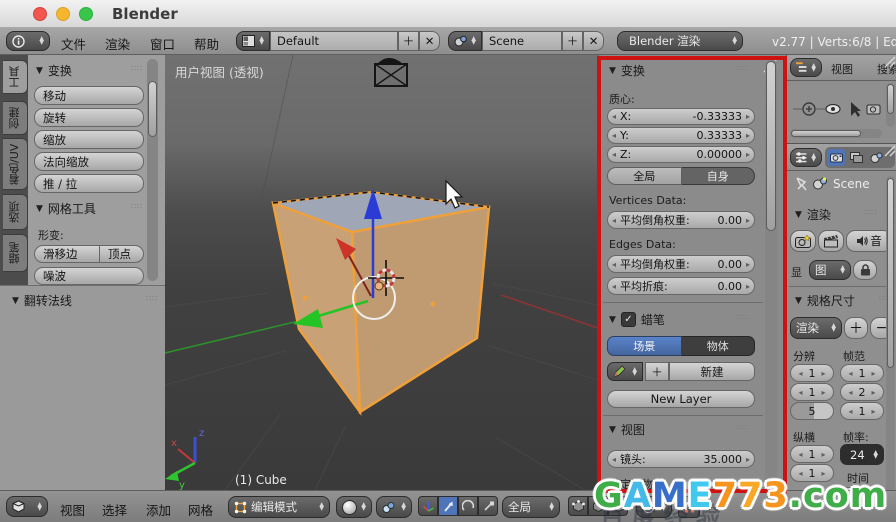  What do you see at coordinates (812, 373) in the screenshot?
I see `resolution-x-field: ◂ 1 ▸` at bounding box center [812, 373].